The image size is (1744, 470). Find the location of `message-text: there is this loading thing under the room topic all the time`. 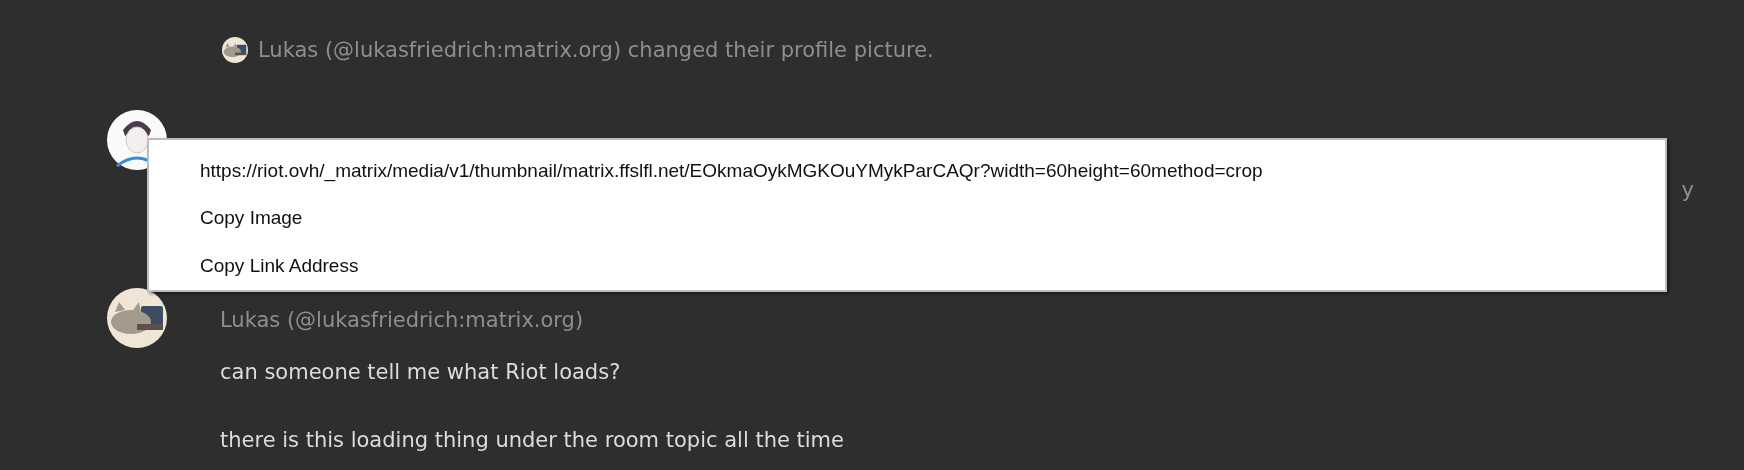

message-text: there is this loading thing under the room topic all the time is located at coordinates (532, 440).